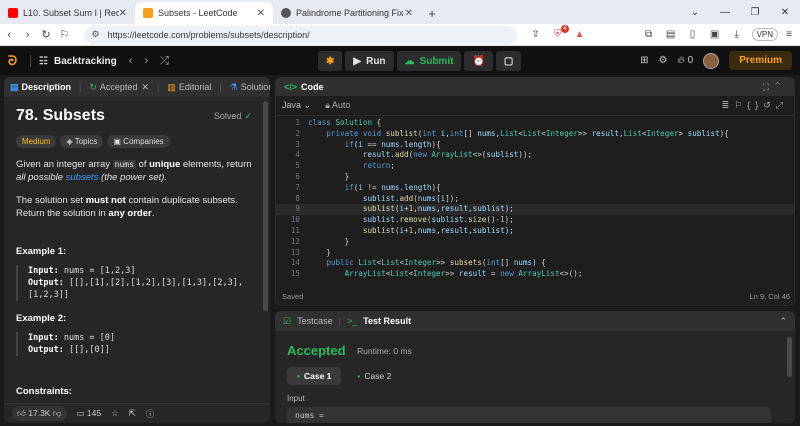 This screenshot has width=800, height=426. I want to click on alert-icon: ▲, so click(580, 35).